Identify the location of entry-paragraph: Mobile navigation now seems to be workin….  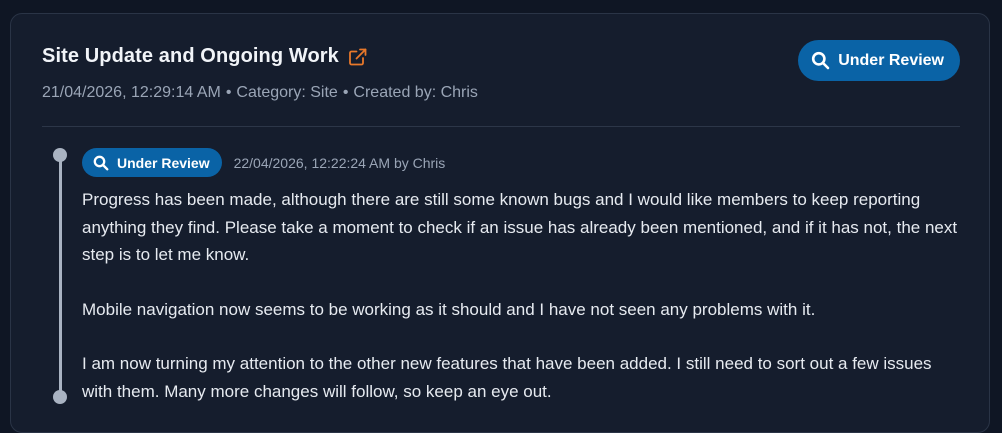
(449, 309).